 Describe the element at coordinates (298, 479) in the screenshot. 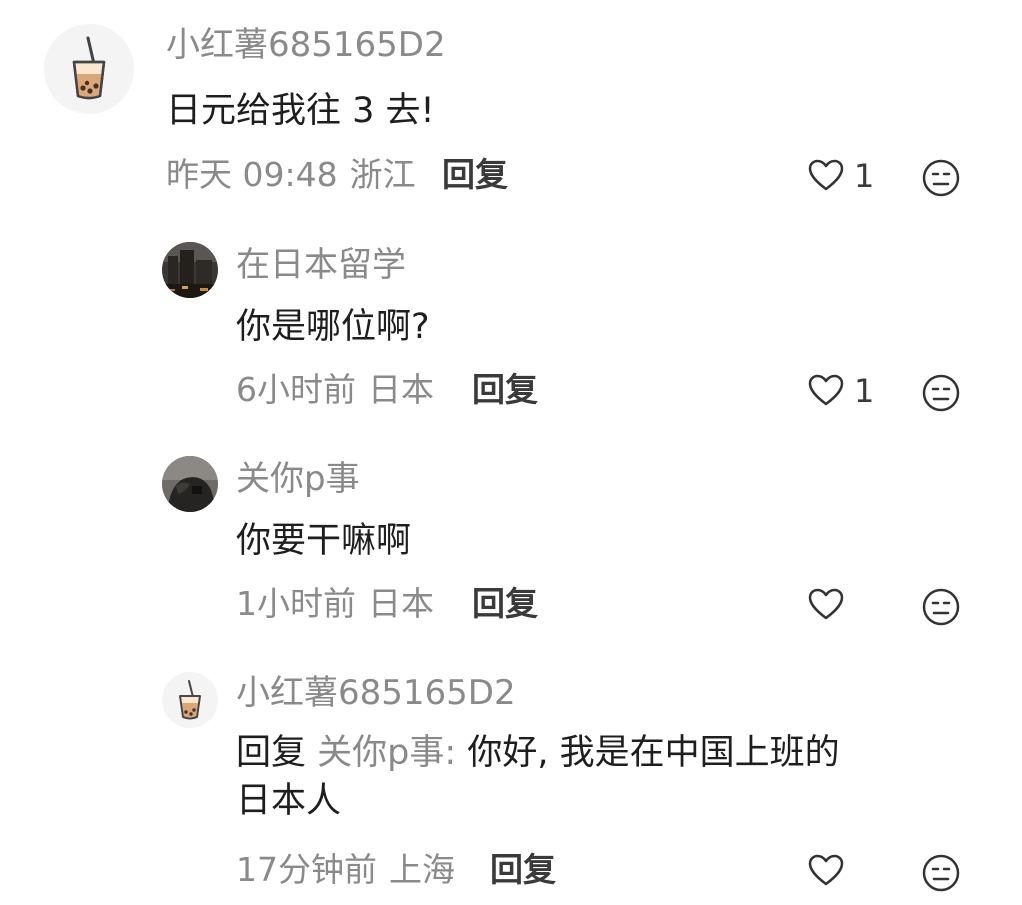

I see `username: 关你p事` at that location.